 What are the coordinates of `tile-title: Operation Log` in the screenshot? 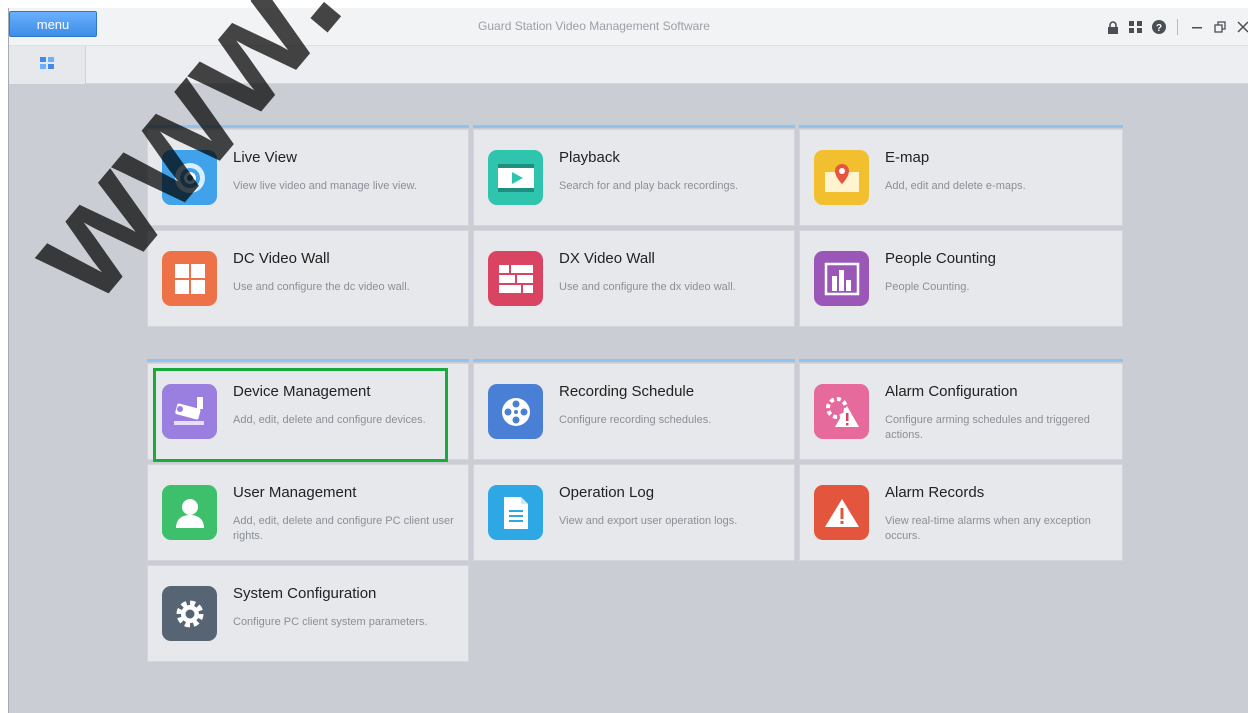 It's located at (607, 492).